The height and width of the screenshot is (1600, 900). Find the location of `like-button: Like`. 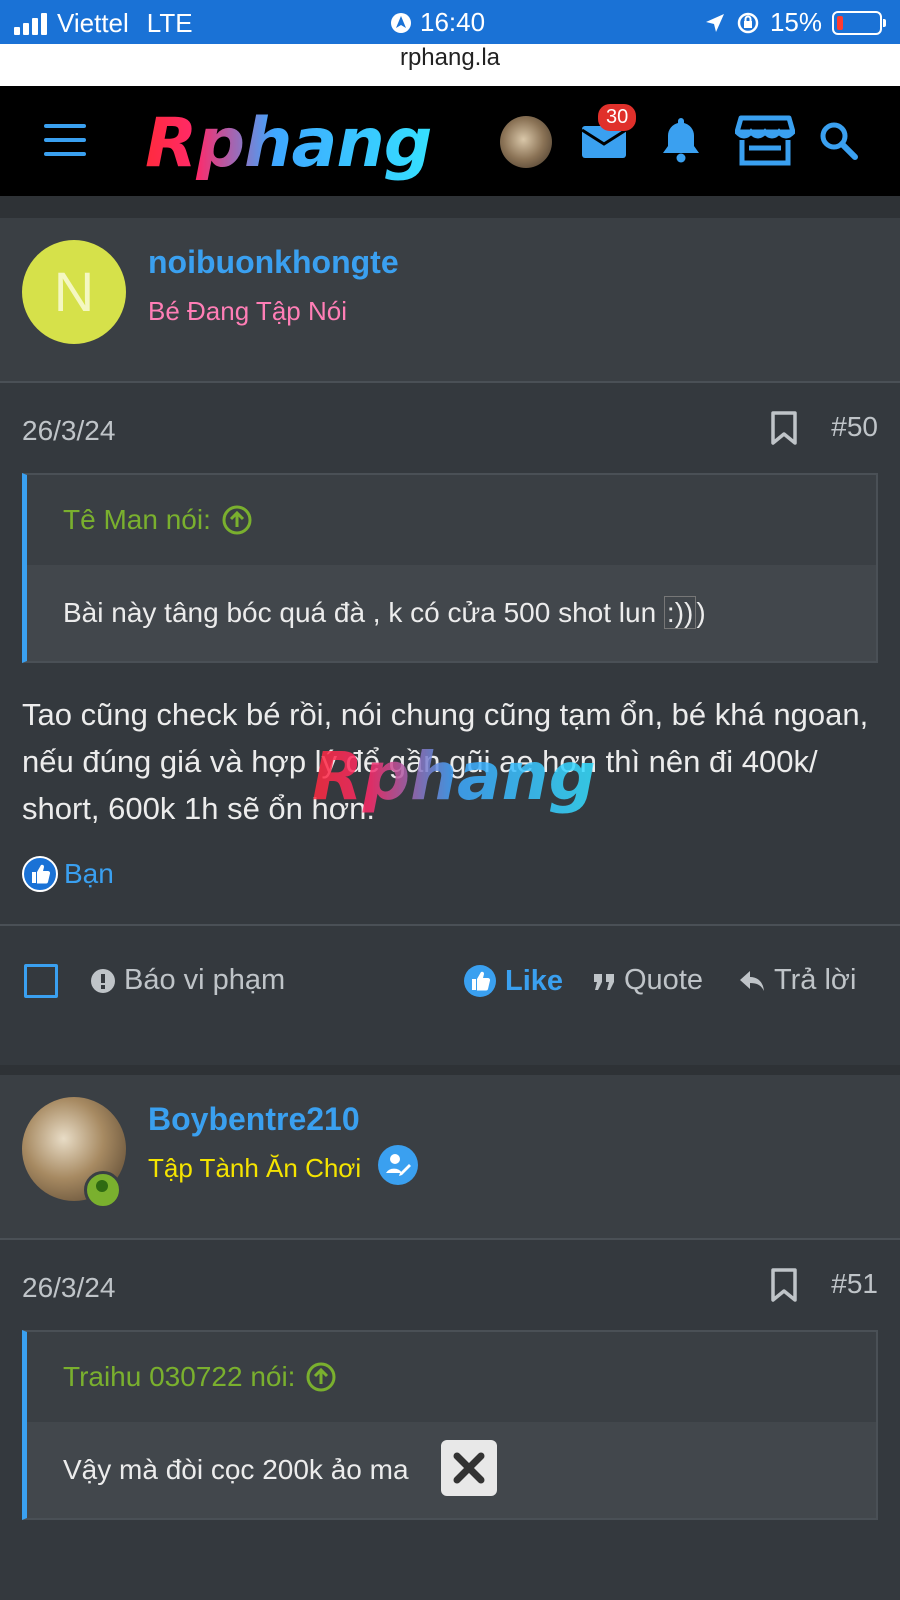

like-button: Like is located at coordinates (513, 981).